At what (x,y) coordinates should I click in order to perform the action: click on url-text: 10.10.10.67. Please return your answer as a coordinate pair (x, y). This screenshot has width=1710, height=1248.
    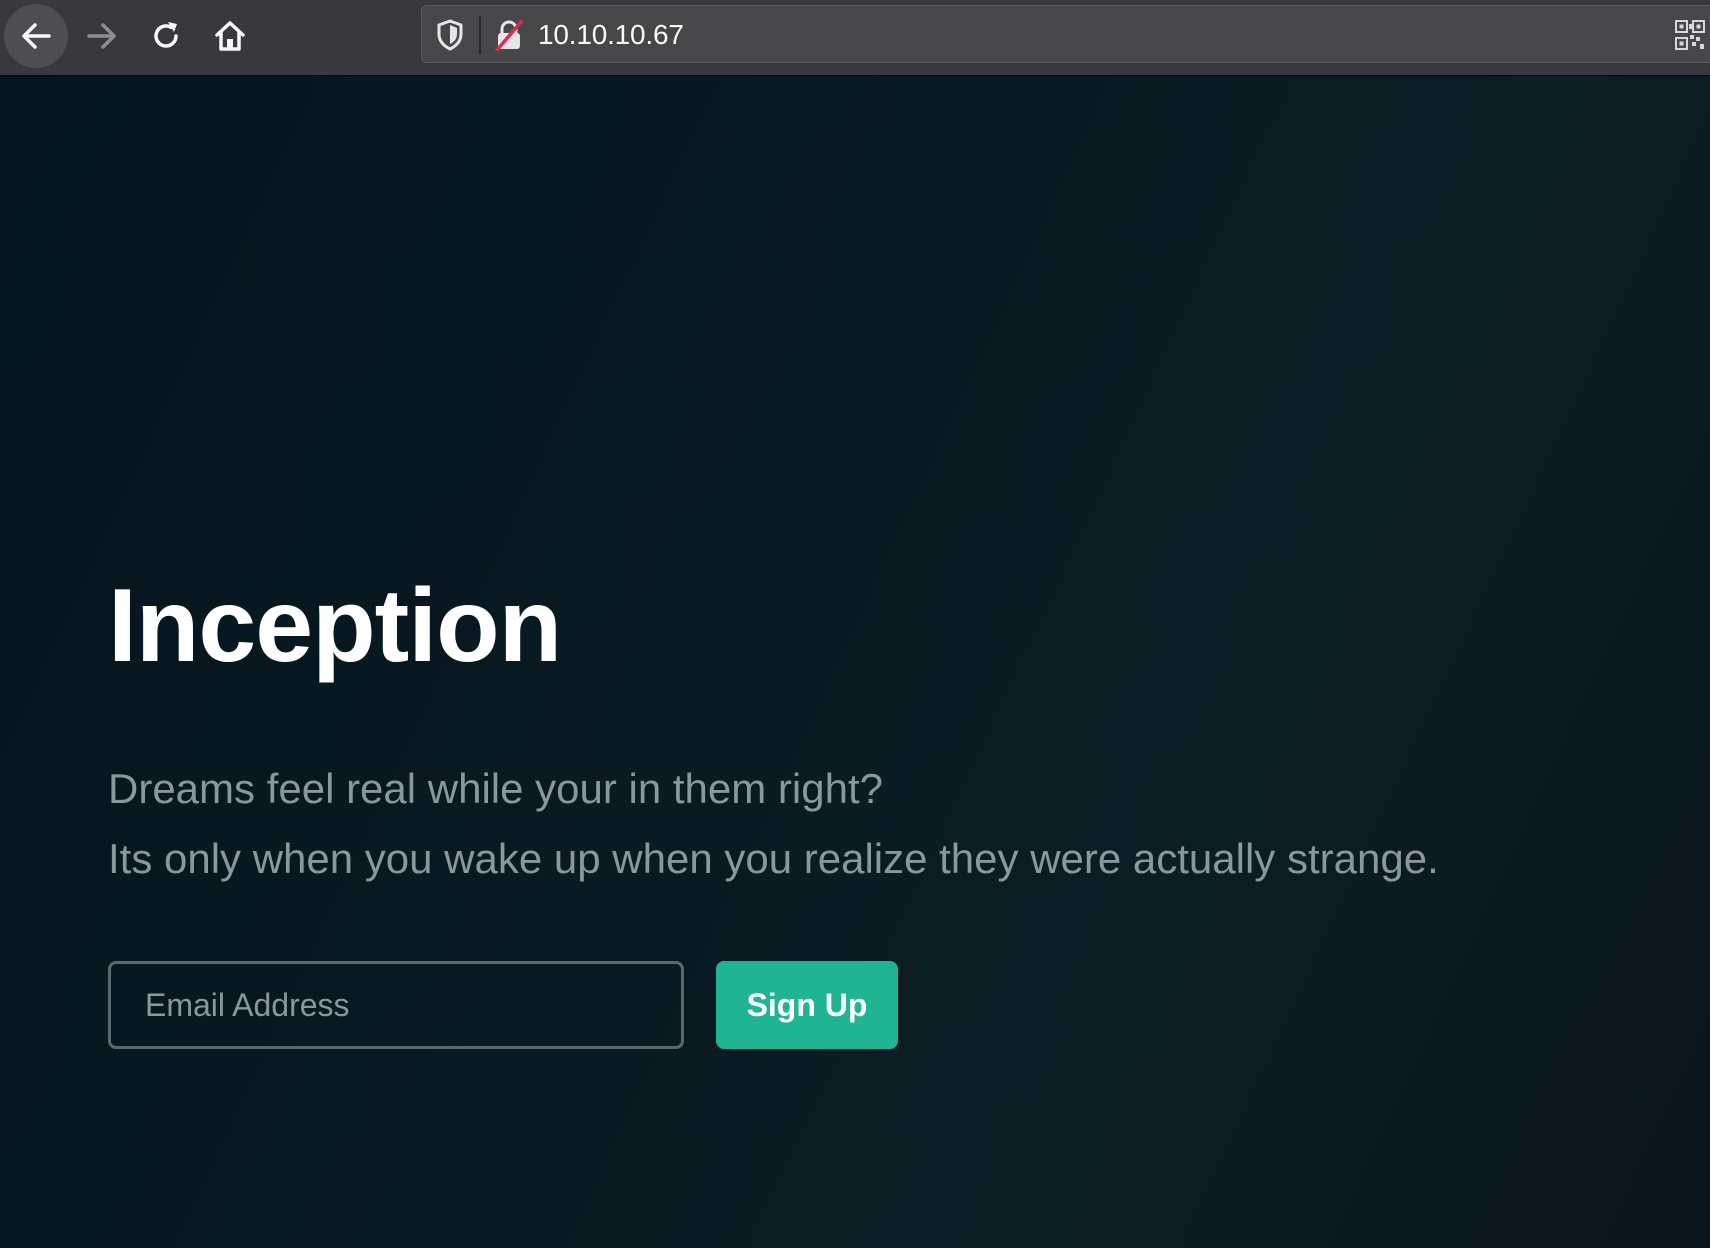
    Looking at the image, I should click on (611, 35).